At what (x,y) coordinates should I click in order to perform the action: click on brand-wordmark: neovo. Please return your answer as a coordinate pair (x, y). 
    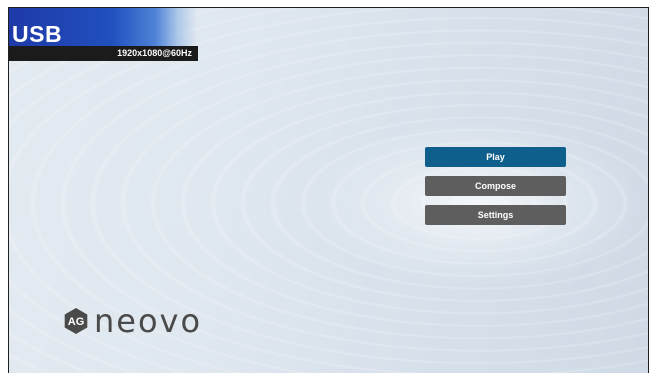
    Looking at the image, I should click on (148, 321).